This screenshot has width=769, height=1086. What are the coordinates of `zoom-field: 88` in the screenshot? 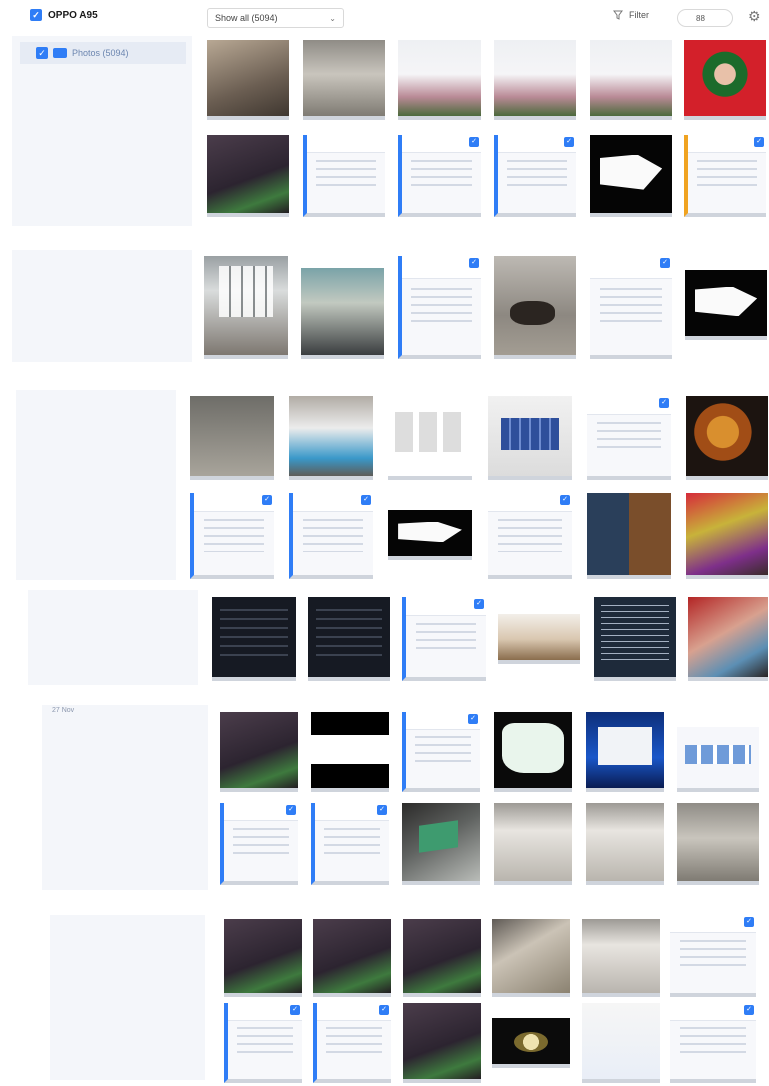 It's located at (705, 18).